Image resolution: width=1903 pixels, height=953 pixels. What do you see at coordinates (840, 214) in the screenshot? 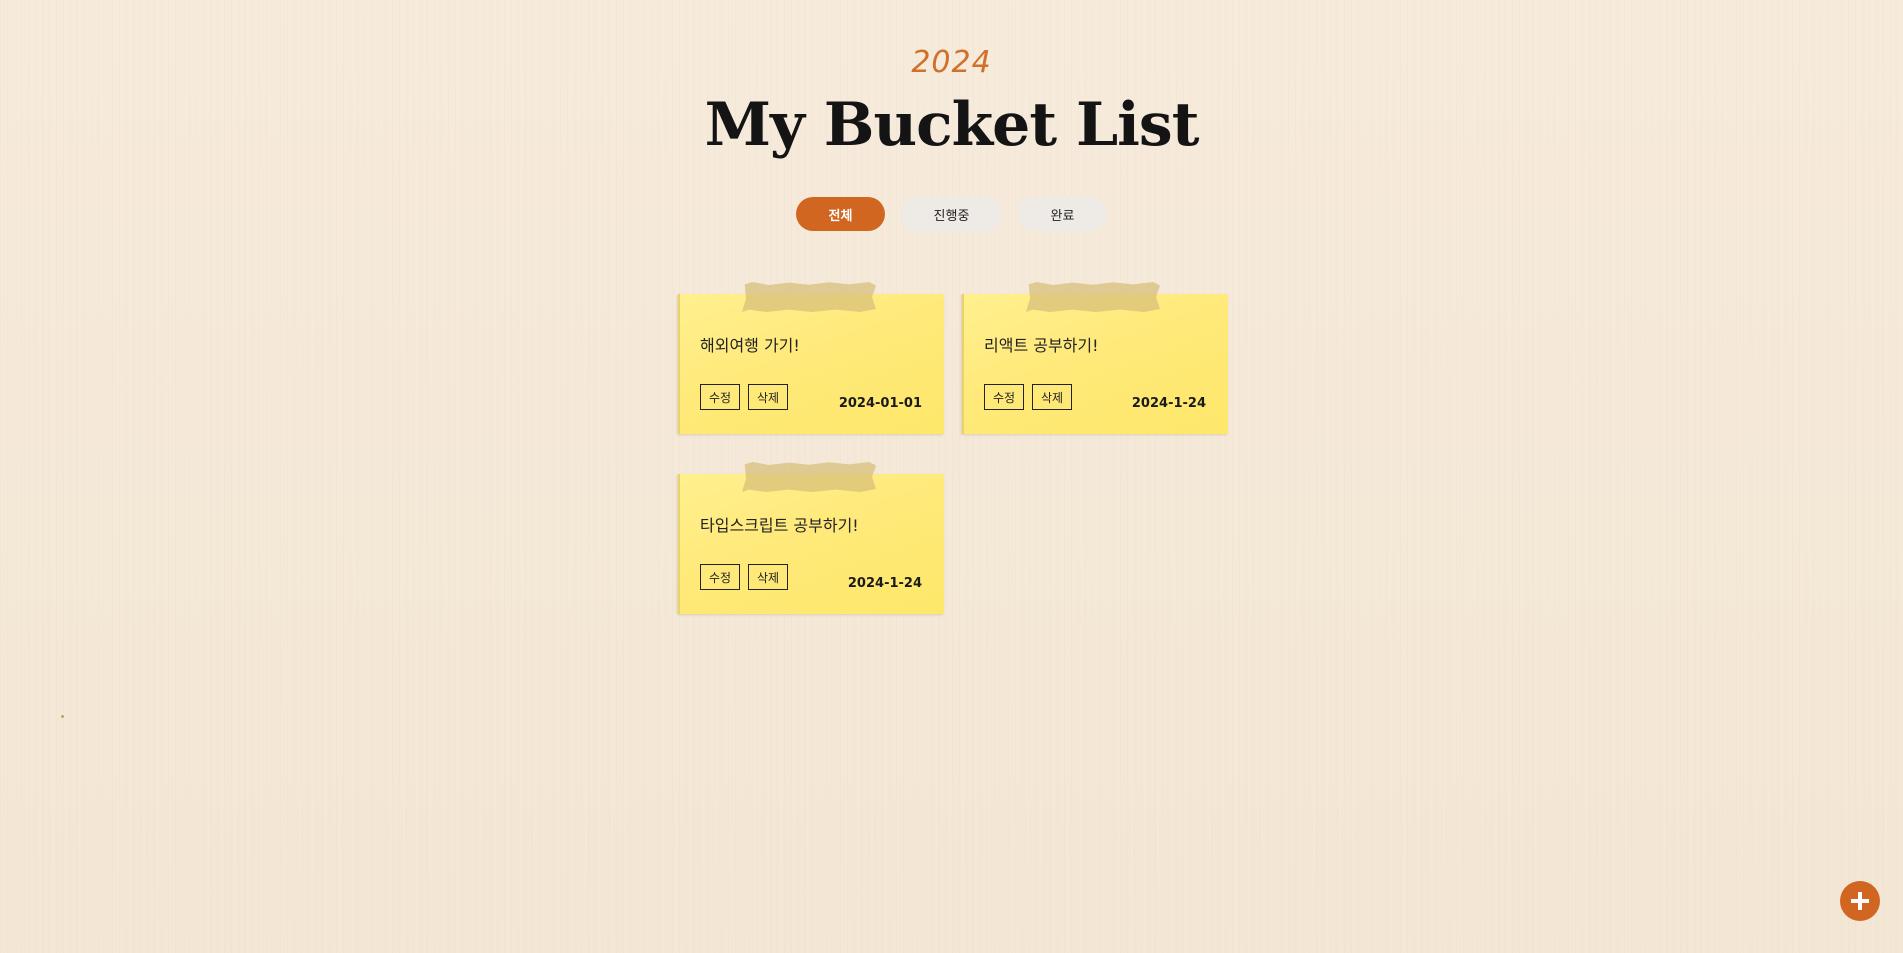
I see `filter-all-button: 전체` at bounding box center [840, 214].